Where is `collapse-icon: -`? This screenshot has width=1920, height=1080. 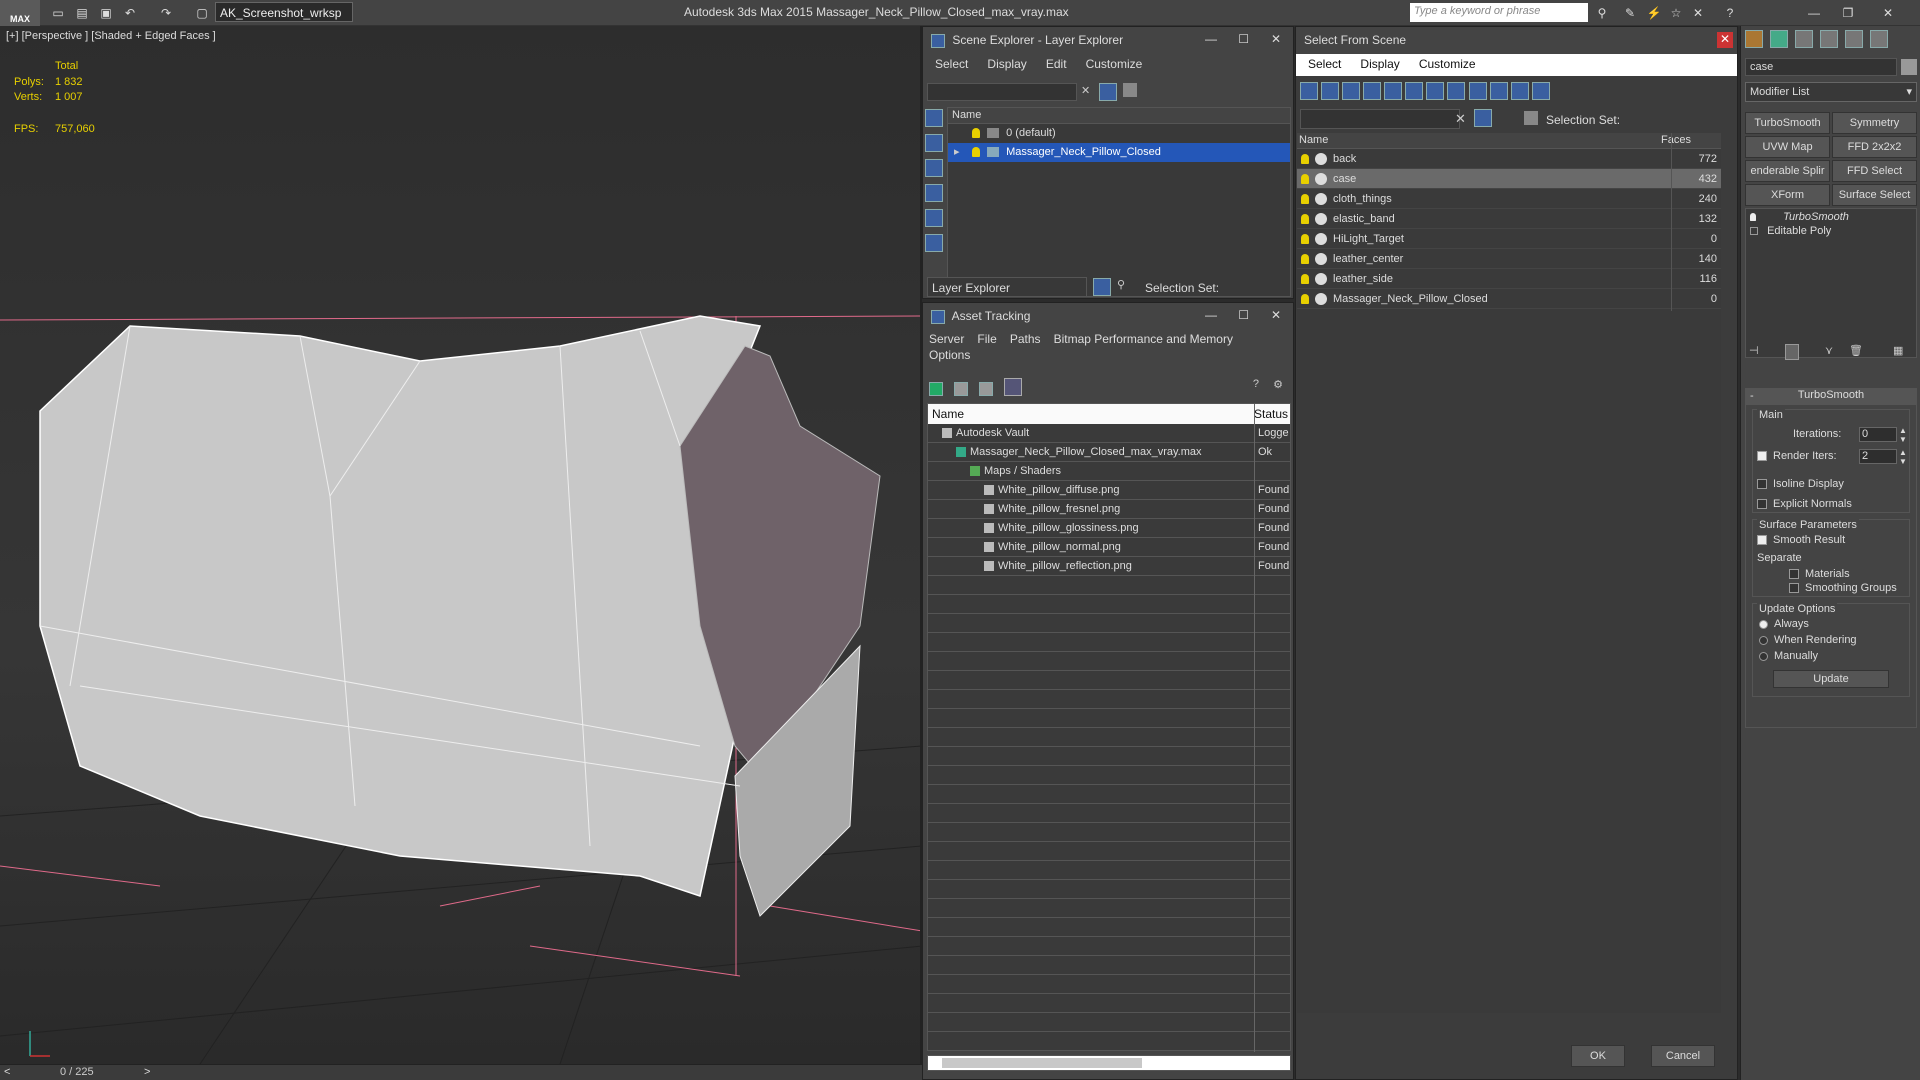 collapse-icon: - is located at coordinates (1752, 396).